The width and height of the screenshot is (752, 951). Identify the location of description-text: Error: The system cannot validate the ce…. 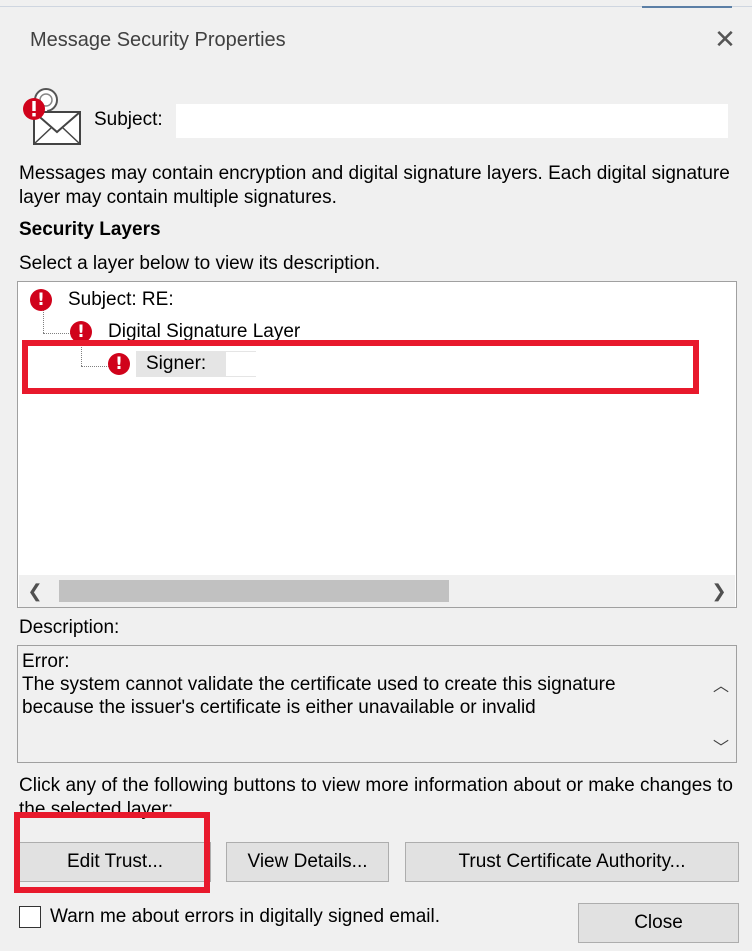
(319, 684).